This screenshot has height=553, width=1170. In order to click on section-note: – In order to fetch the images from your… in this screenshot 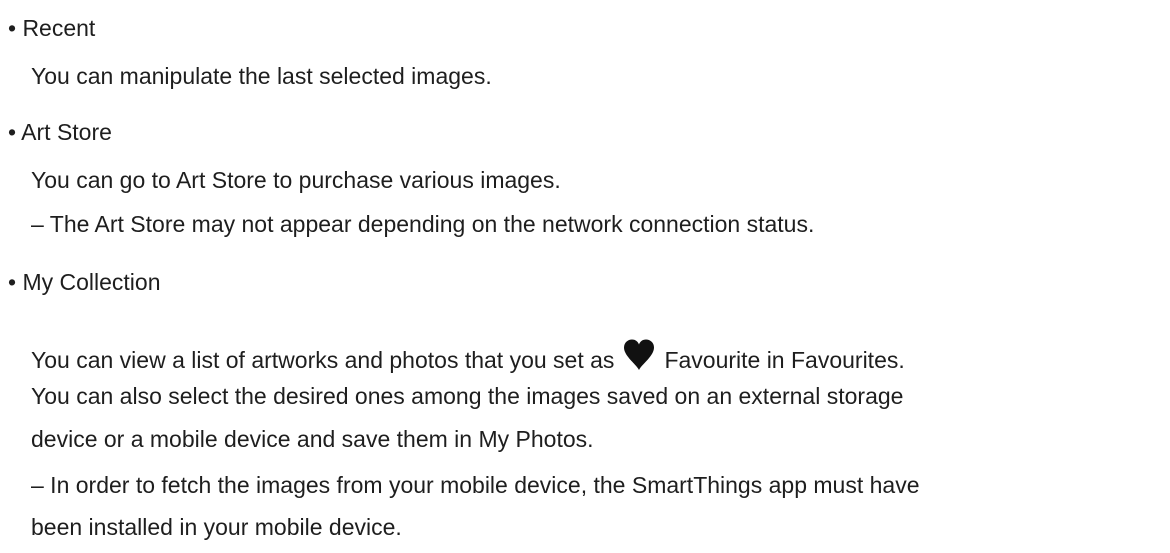, I will do `click(475, 485)`.